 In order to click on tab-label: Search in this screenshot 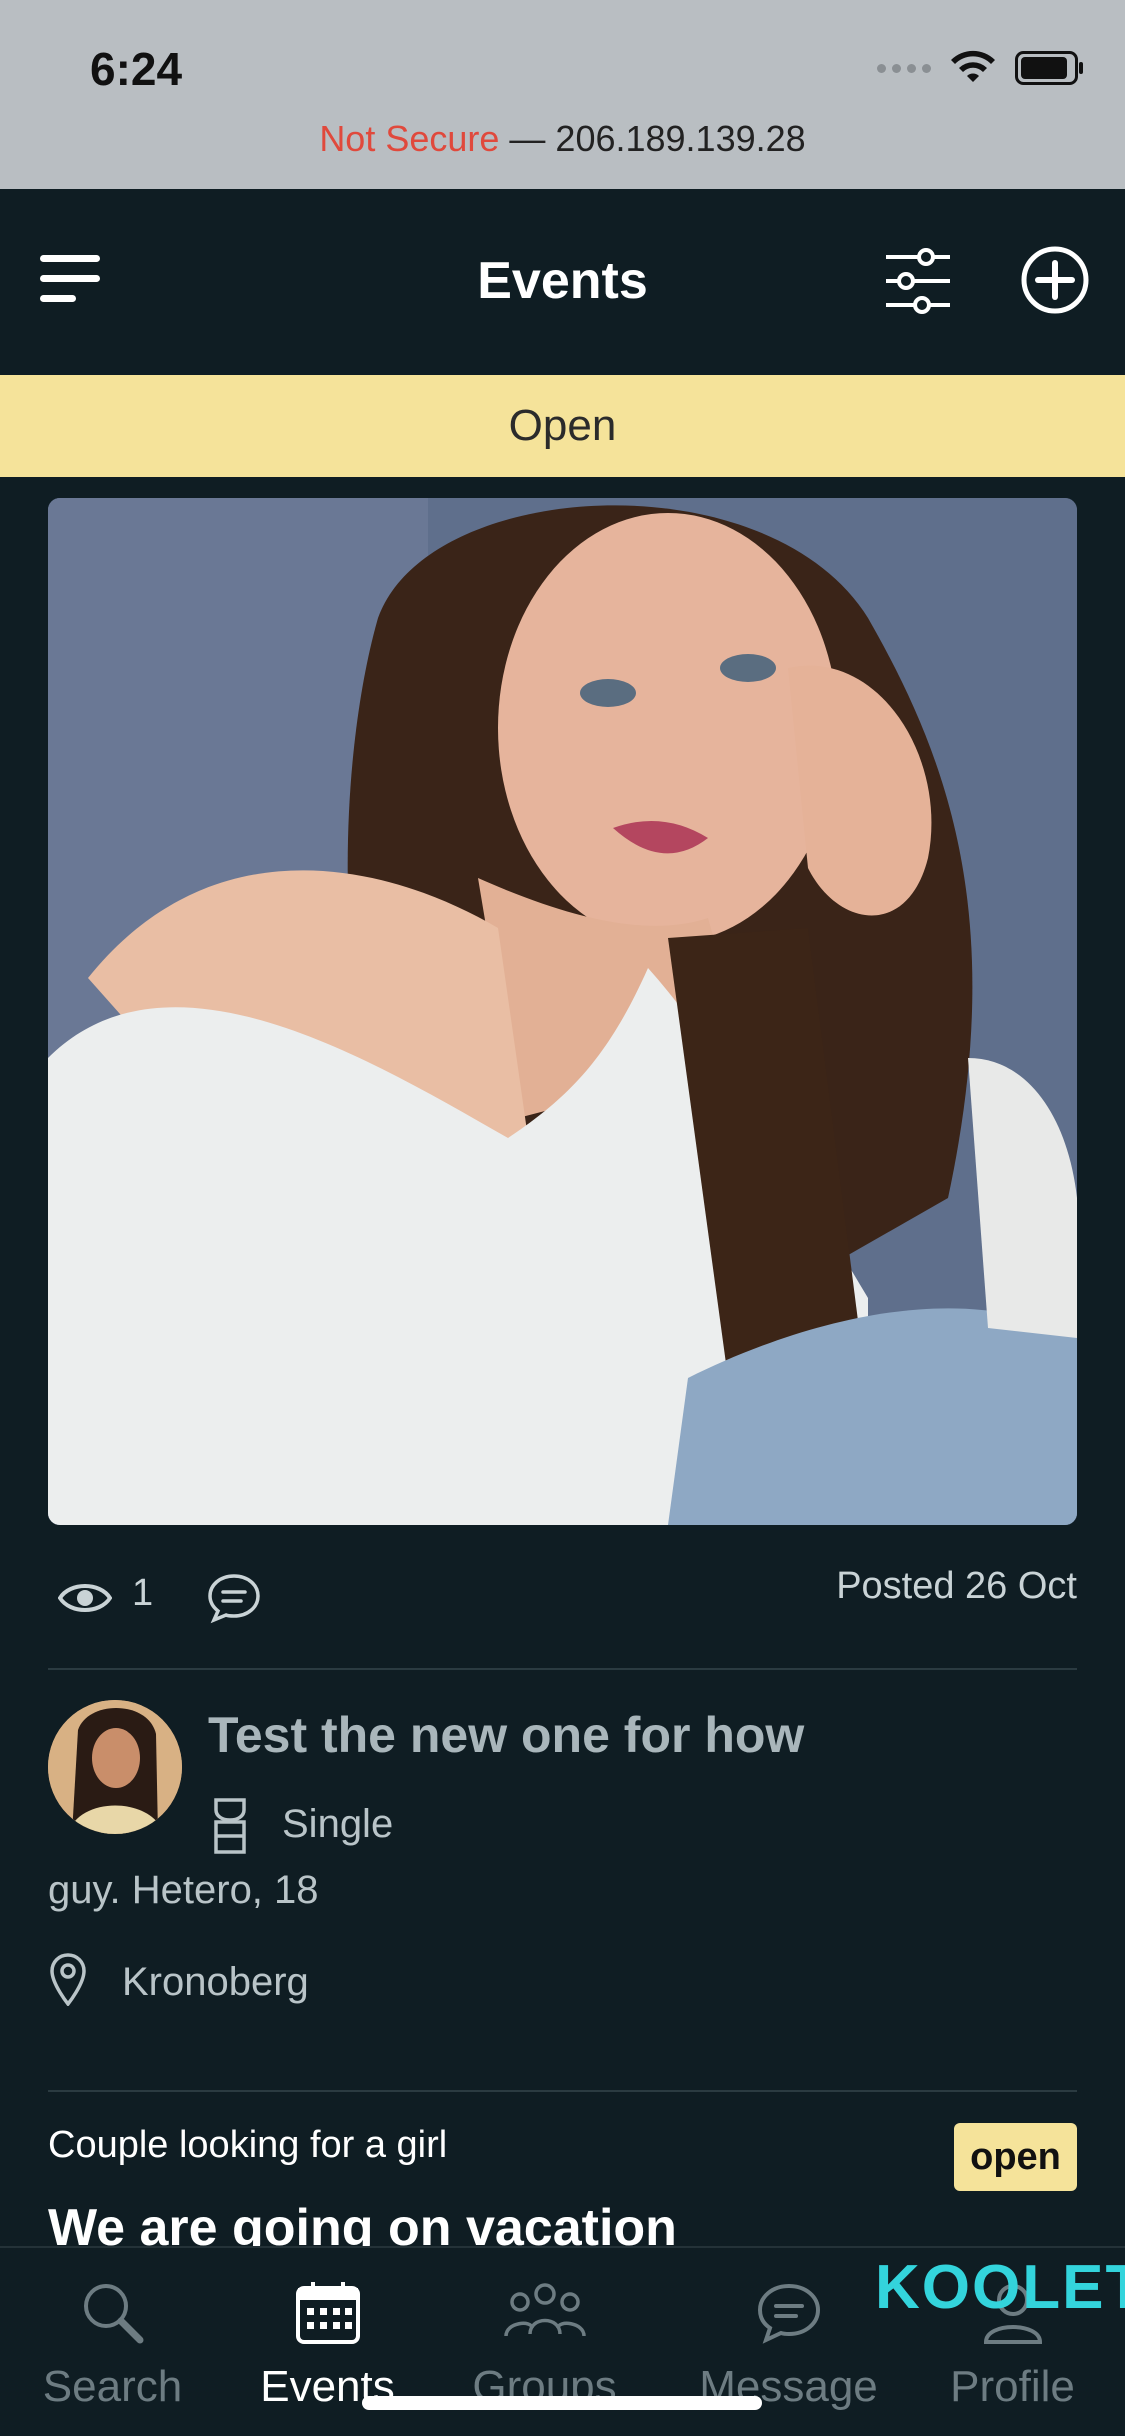, I will do `click(112, 2386)`.